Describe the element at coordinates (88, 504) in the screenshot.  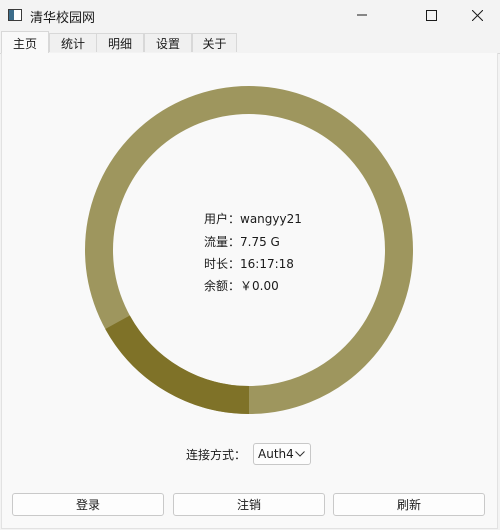
I see `login-button: 登录` at that location.